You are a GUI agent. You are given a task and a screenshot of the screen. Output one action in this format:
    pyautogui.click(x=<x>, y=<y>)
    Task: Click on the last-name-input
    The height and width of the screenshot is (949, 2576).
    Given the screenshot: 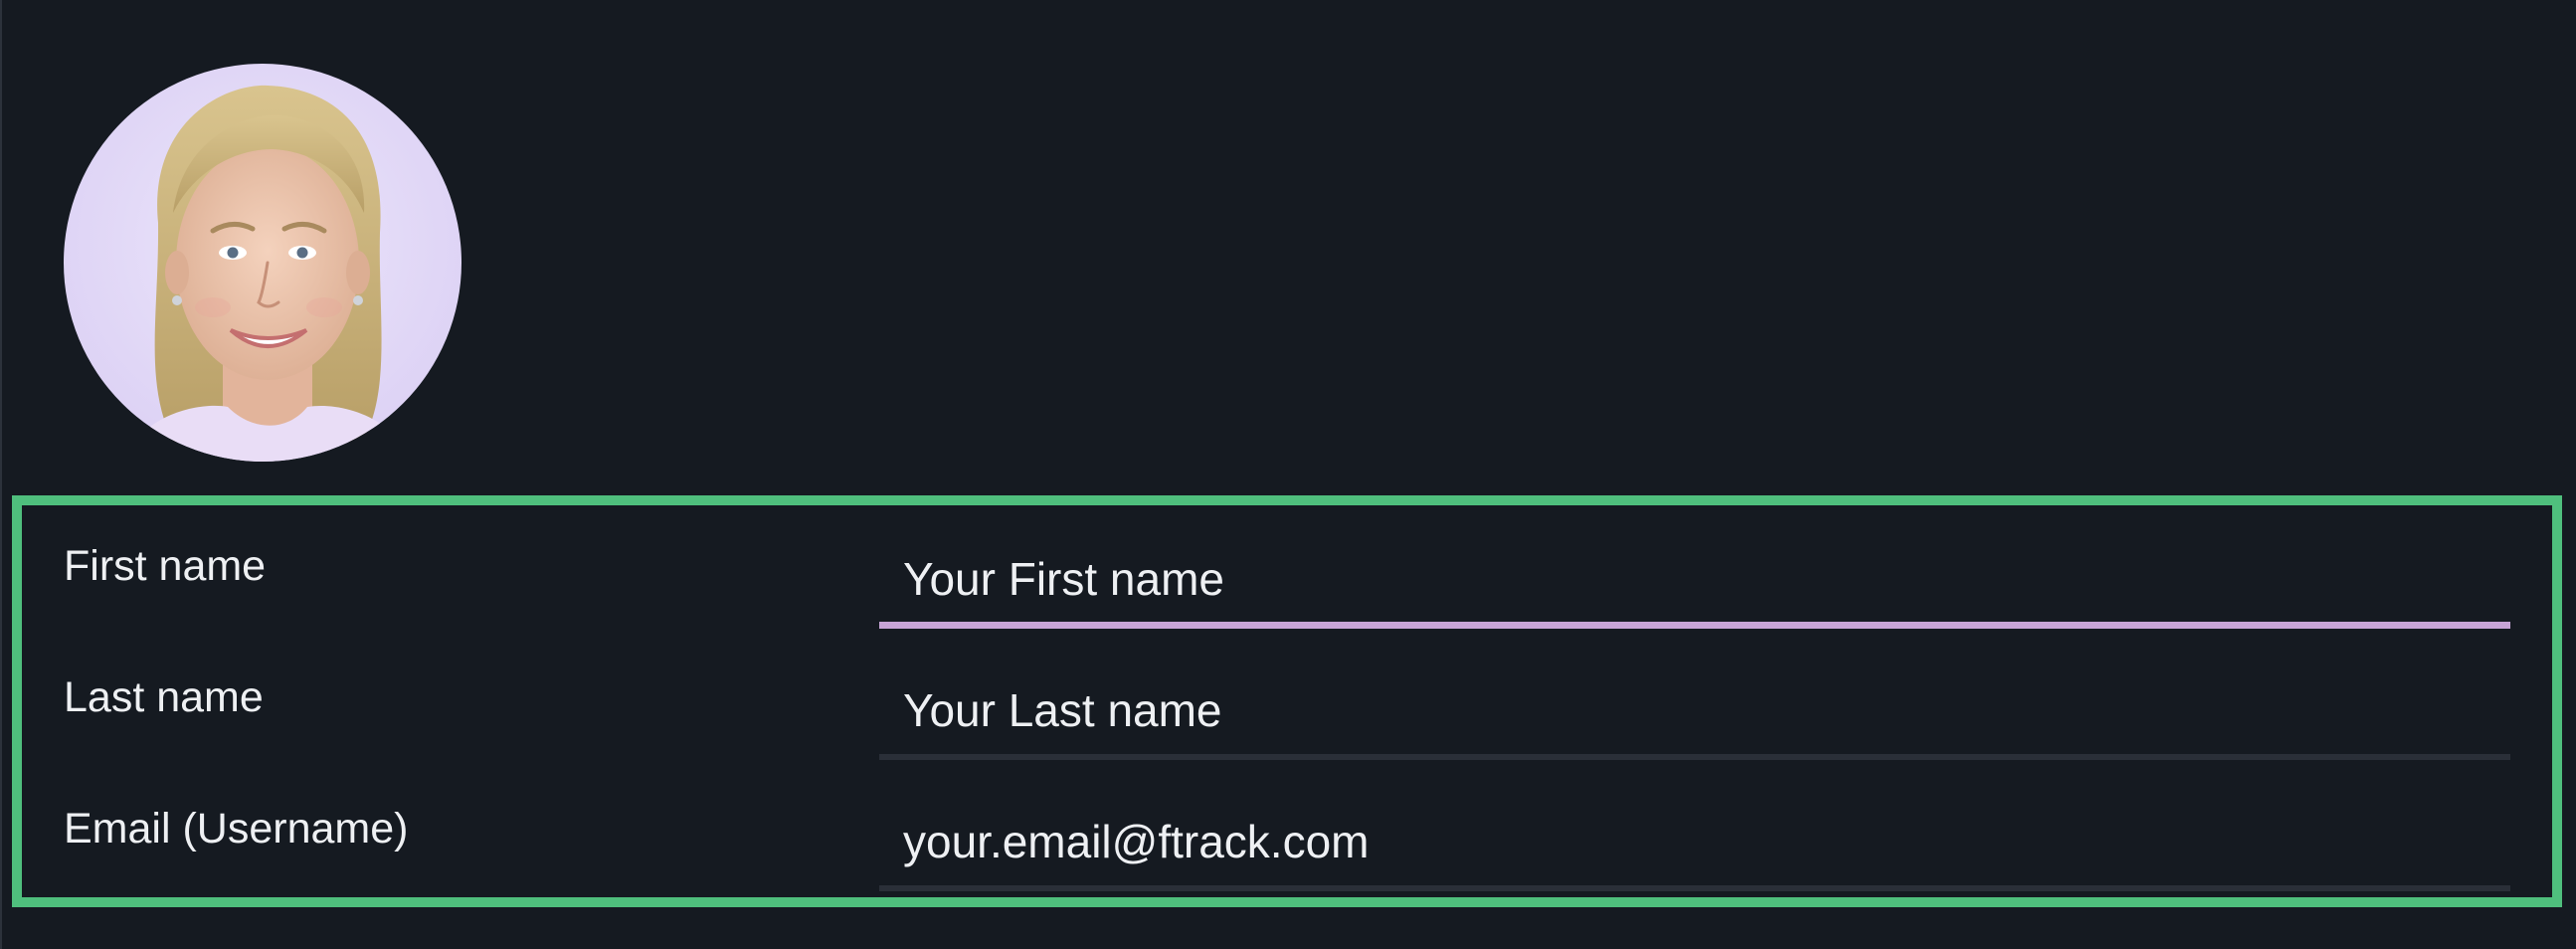 What is the action you would take?
    pyautogui.click(x=1694, y=713)
    